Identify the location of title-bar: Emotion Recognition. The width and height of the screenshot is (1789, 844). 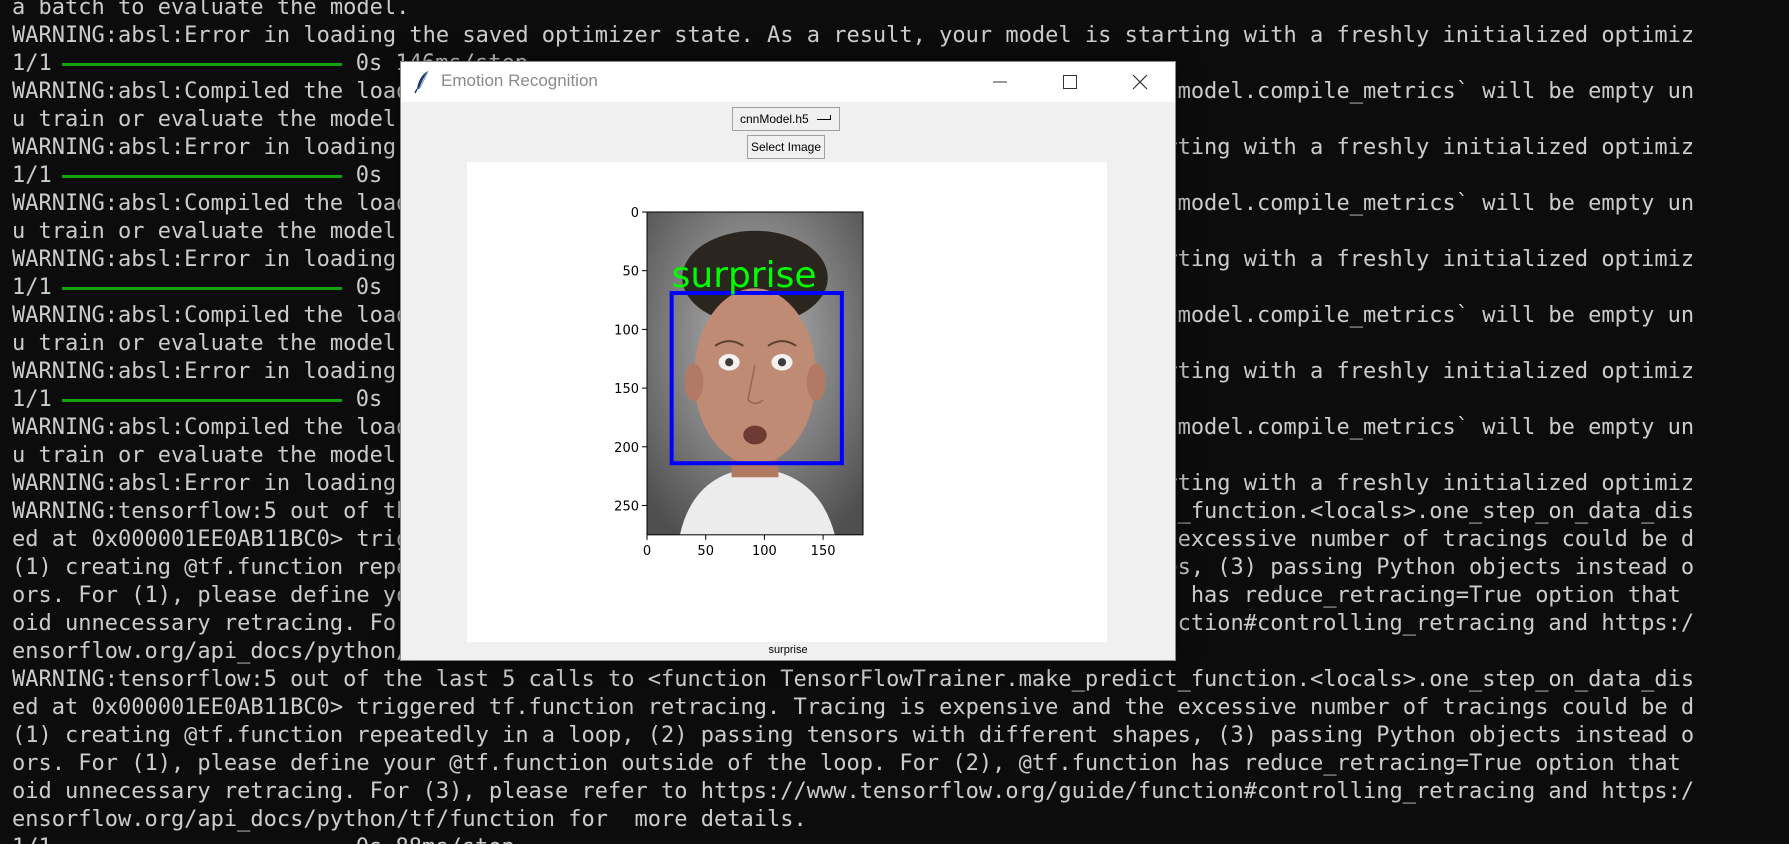
(788, 82).